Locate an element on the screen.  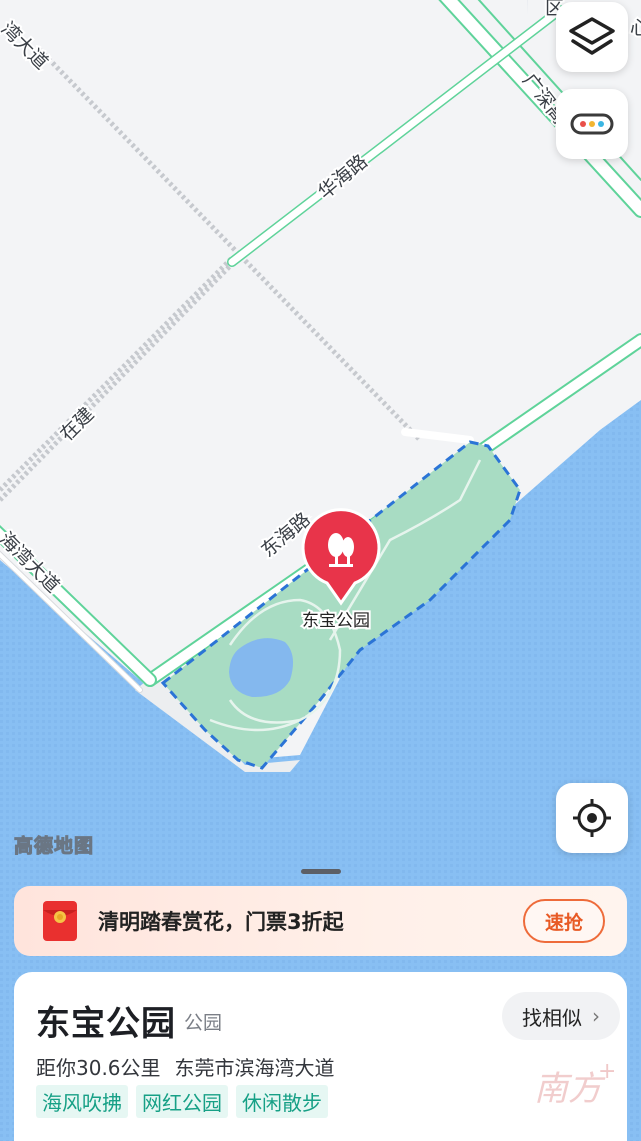
nanfang-plus-logo: 南方 + is located at coordinates (574, 1084).